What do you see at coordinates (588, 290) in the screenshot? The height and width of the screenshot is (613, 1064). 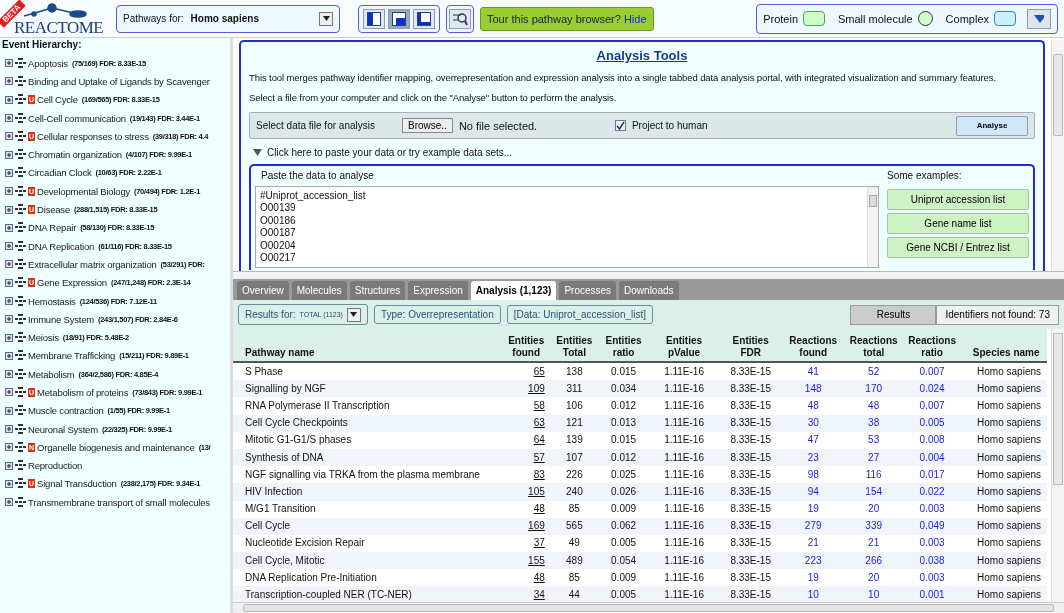 I see `tab: Processes` at bounding box center [588, 290].